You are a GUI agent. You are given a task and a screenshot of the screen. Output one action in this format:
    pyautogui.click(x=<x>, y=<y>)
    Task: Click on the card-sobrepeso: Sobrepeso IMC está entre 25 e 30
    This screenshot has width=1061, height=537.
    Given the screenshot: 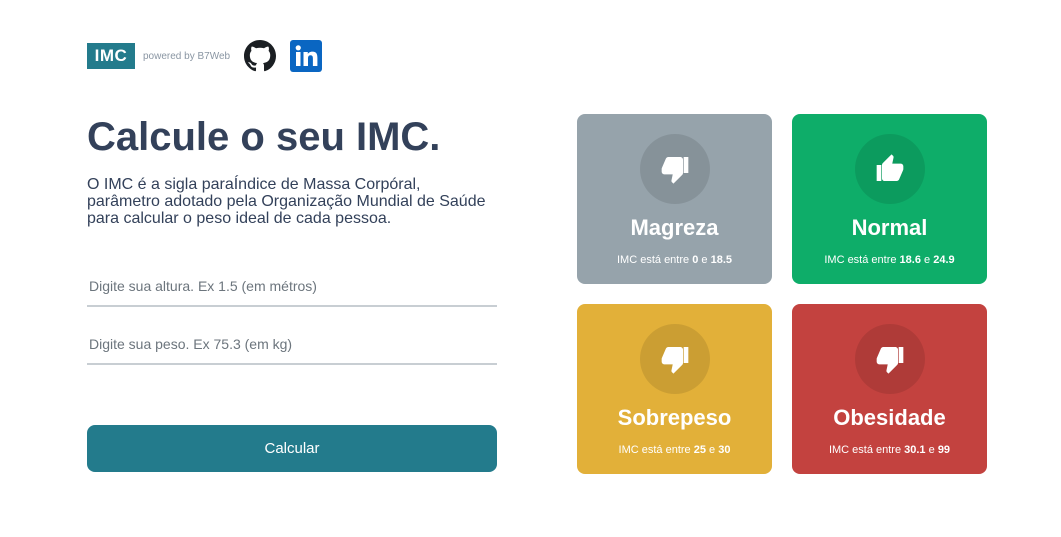 What is the action you would take?
    pyautogui.click(x=674, y=389)
    